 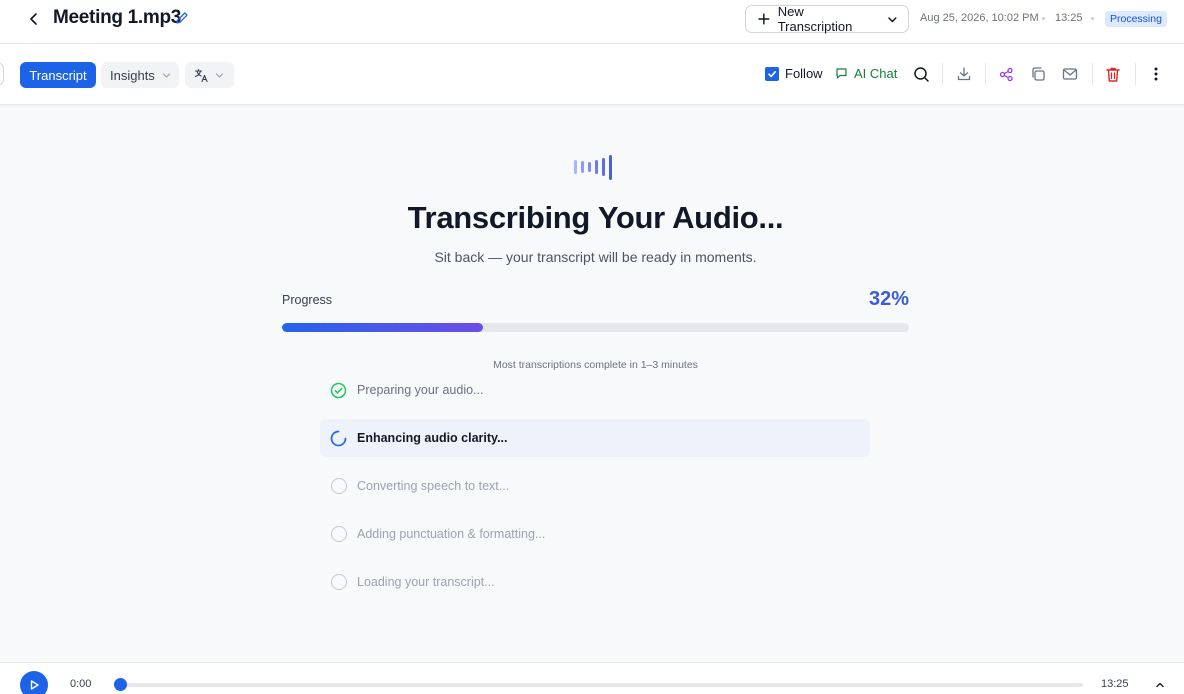 I want to click on progress-bar, so click(x=595, y=327).